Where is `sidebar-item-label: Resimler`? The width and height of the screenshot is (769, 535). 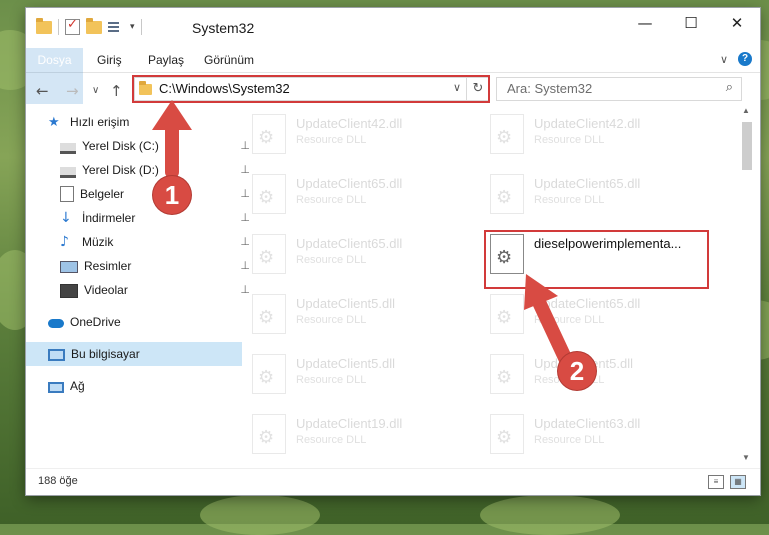
sidebar-item-label: Resimler is located at coordinates (108, 266).